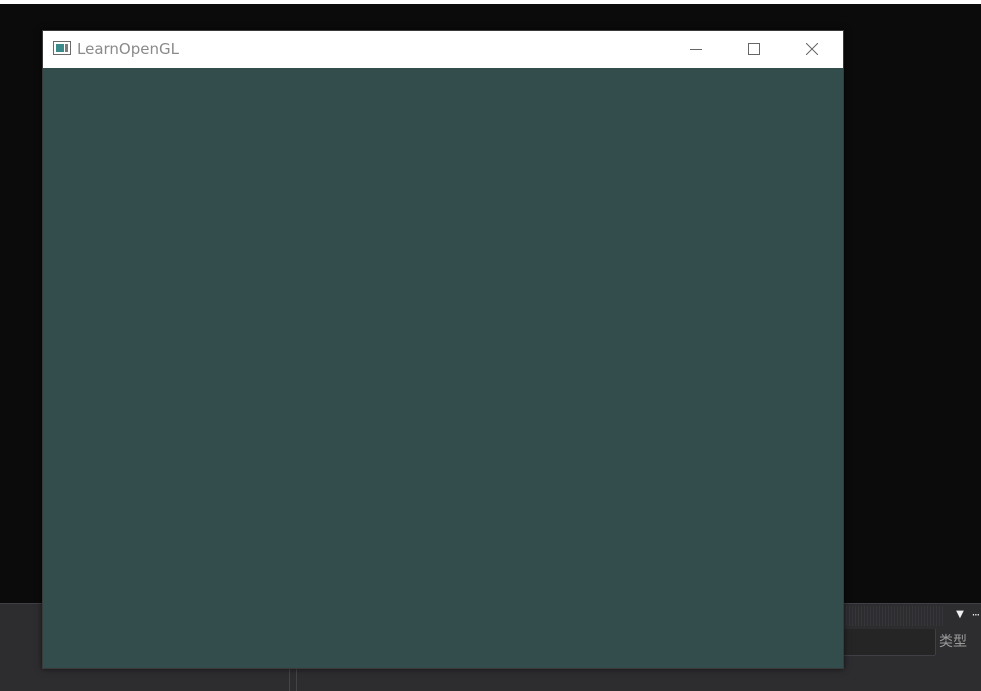 The width and height of the screenshot is (981, 691). I want to click on app-icon-screen, so click(60, 48).